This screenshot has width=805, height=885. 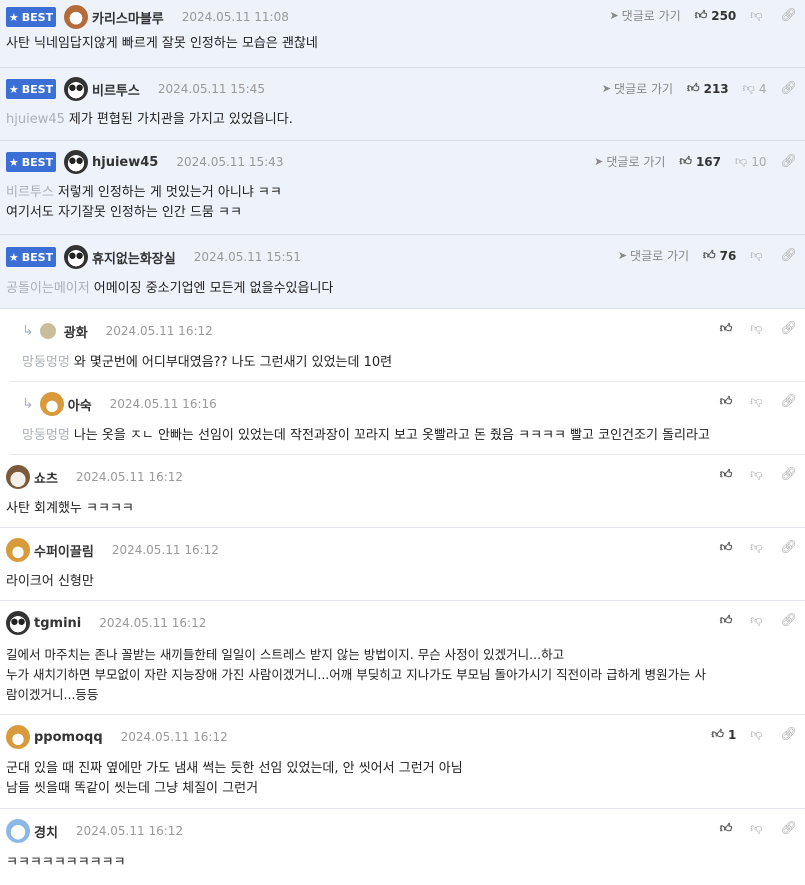 I want to click on comment-header: 경치 2024.05.11 16:12, so click(x=402, y=831).